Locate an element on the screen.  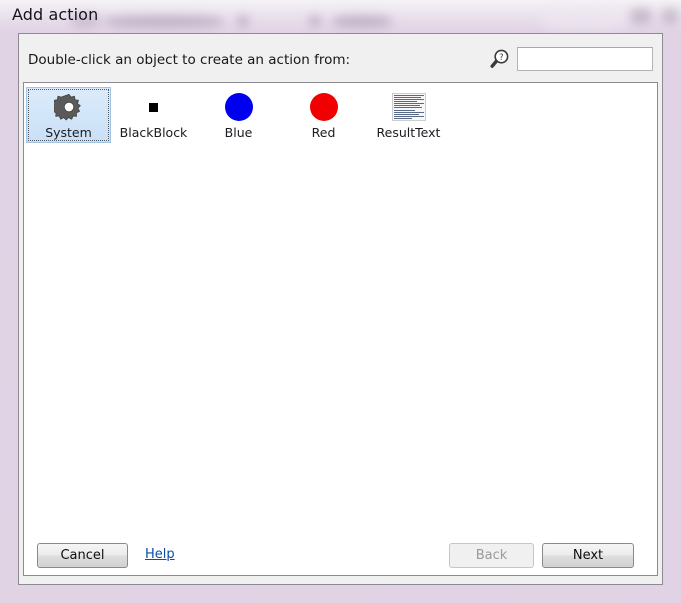
list-item-blue: Blue is located at coordinates (238, 115).